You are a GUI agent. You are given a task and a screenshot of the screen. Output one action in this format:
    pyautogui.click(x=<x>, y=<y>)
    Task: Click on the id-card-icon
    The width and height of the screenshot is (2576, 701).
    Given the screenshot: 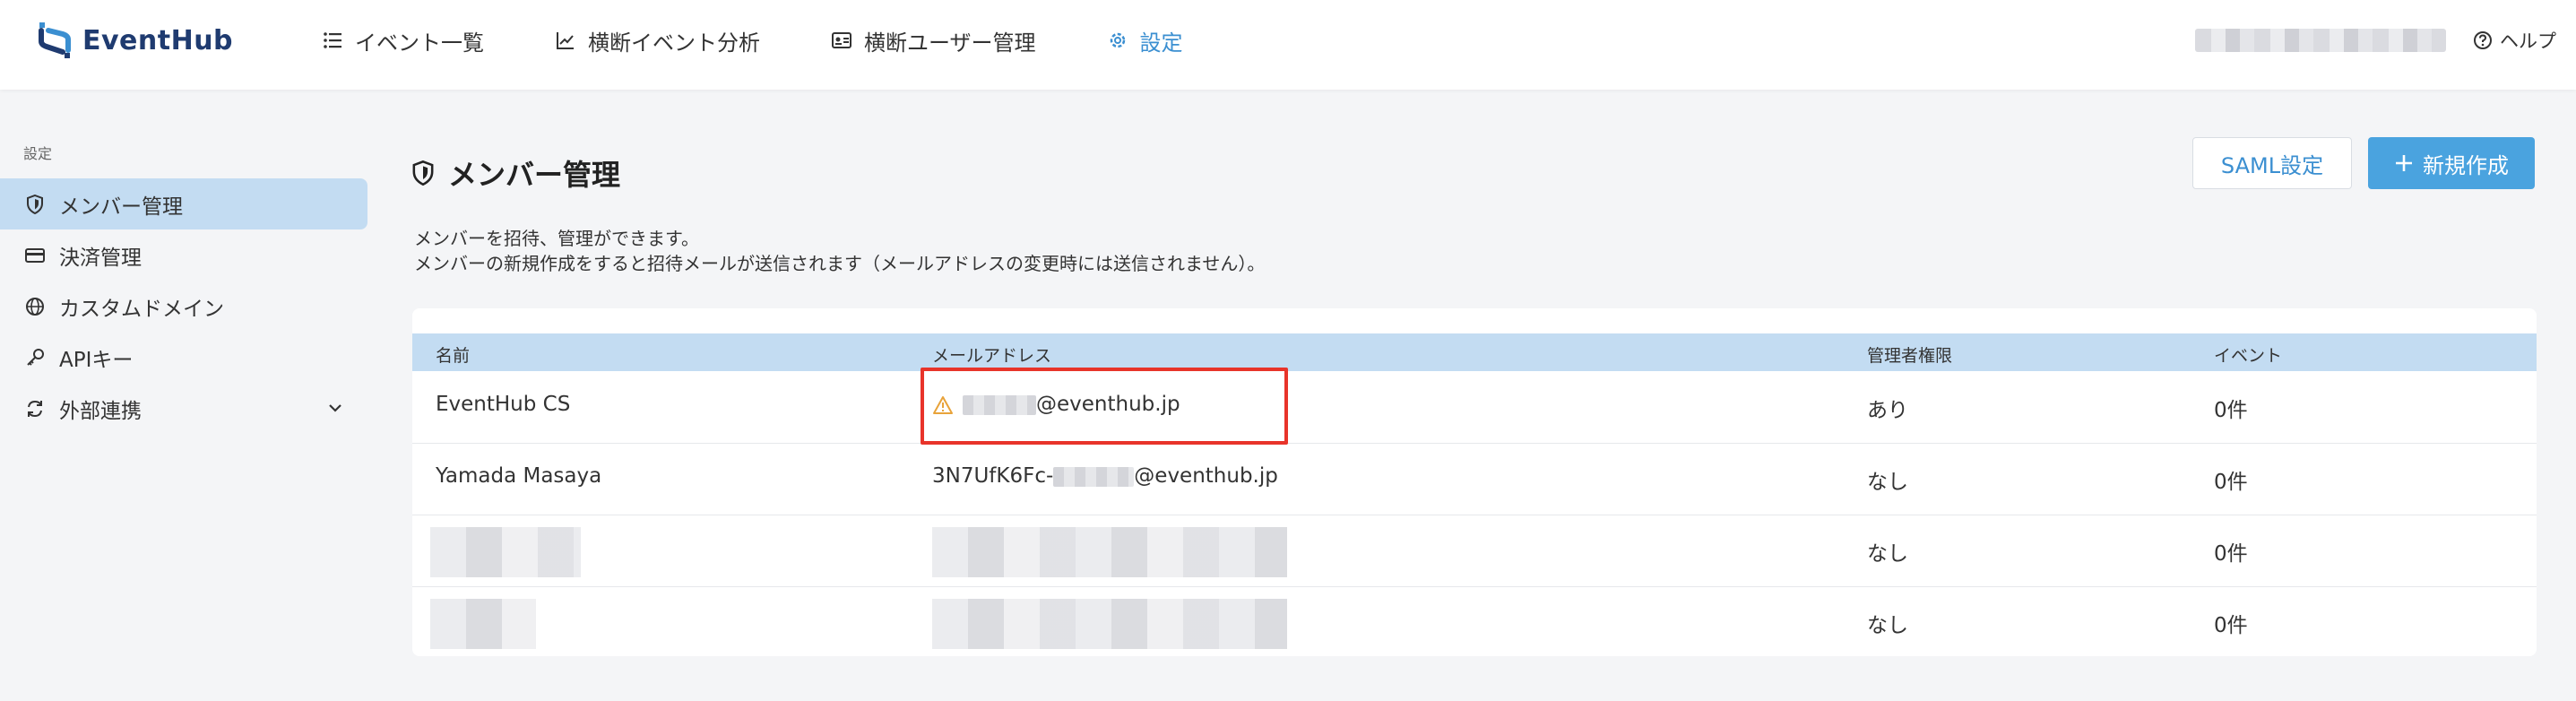 What is the action you would take?
    pyautogui.click(x=841, y=40)
    